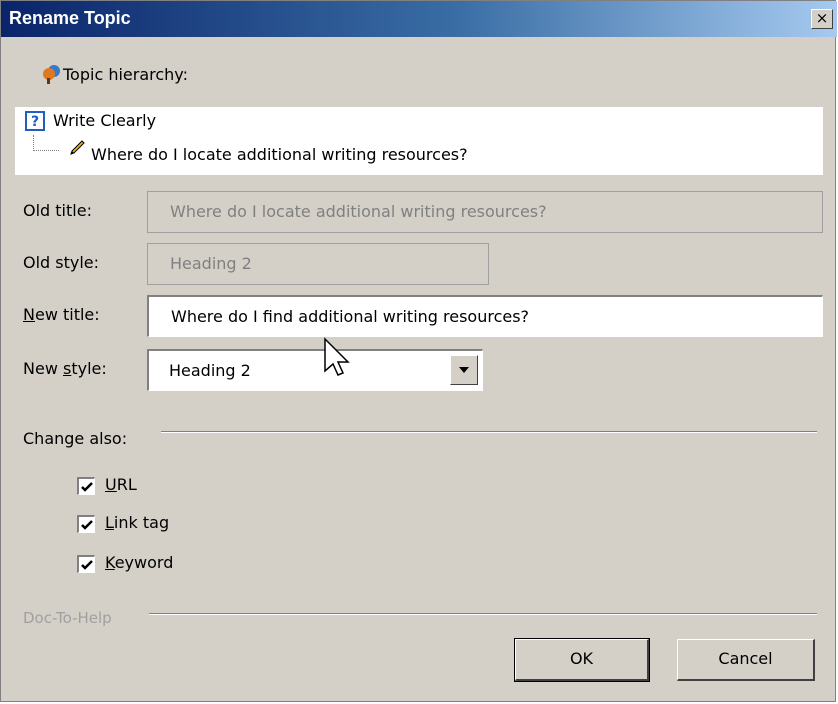 The width and height of the screenshot is (838, 704). Describe the element at coordinates (822, 19) in the screenshot. I see `close-button: ×` at that location.